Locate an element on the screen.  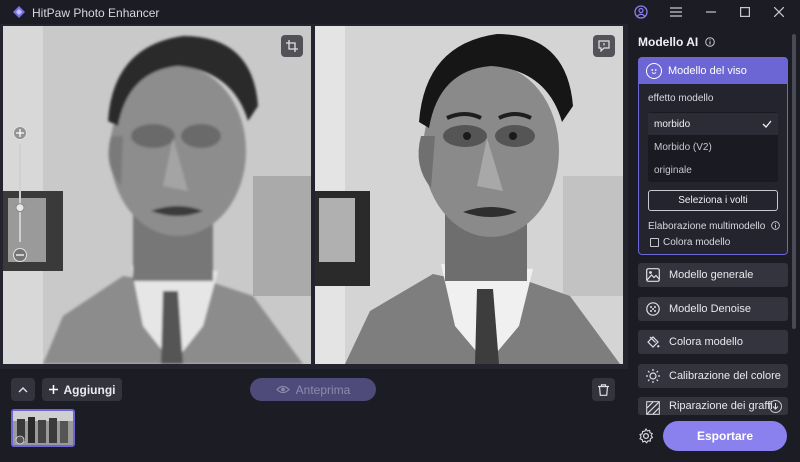
face-model-label: Modello del viso is located at coordinates (707, 71).